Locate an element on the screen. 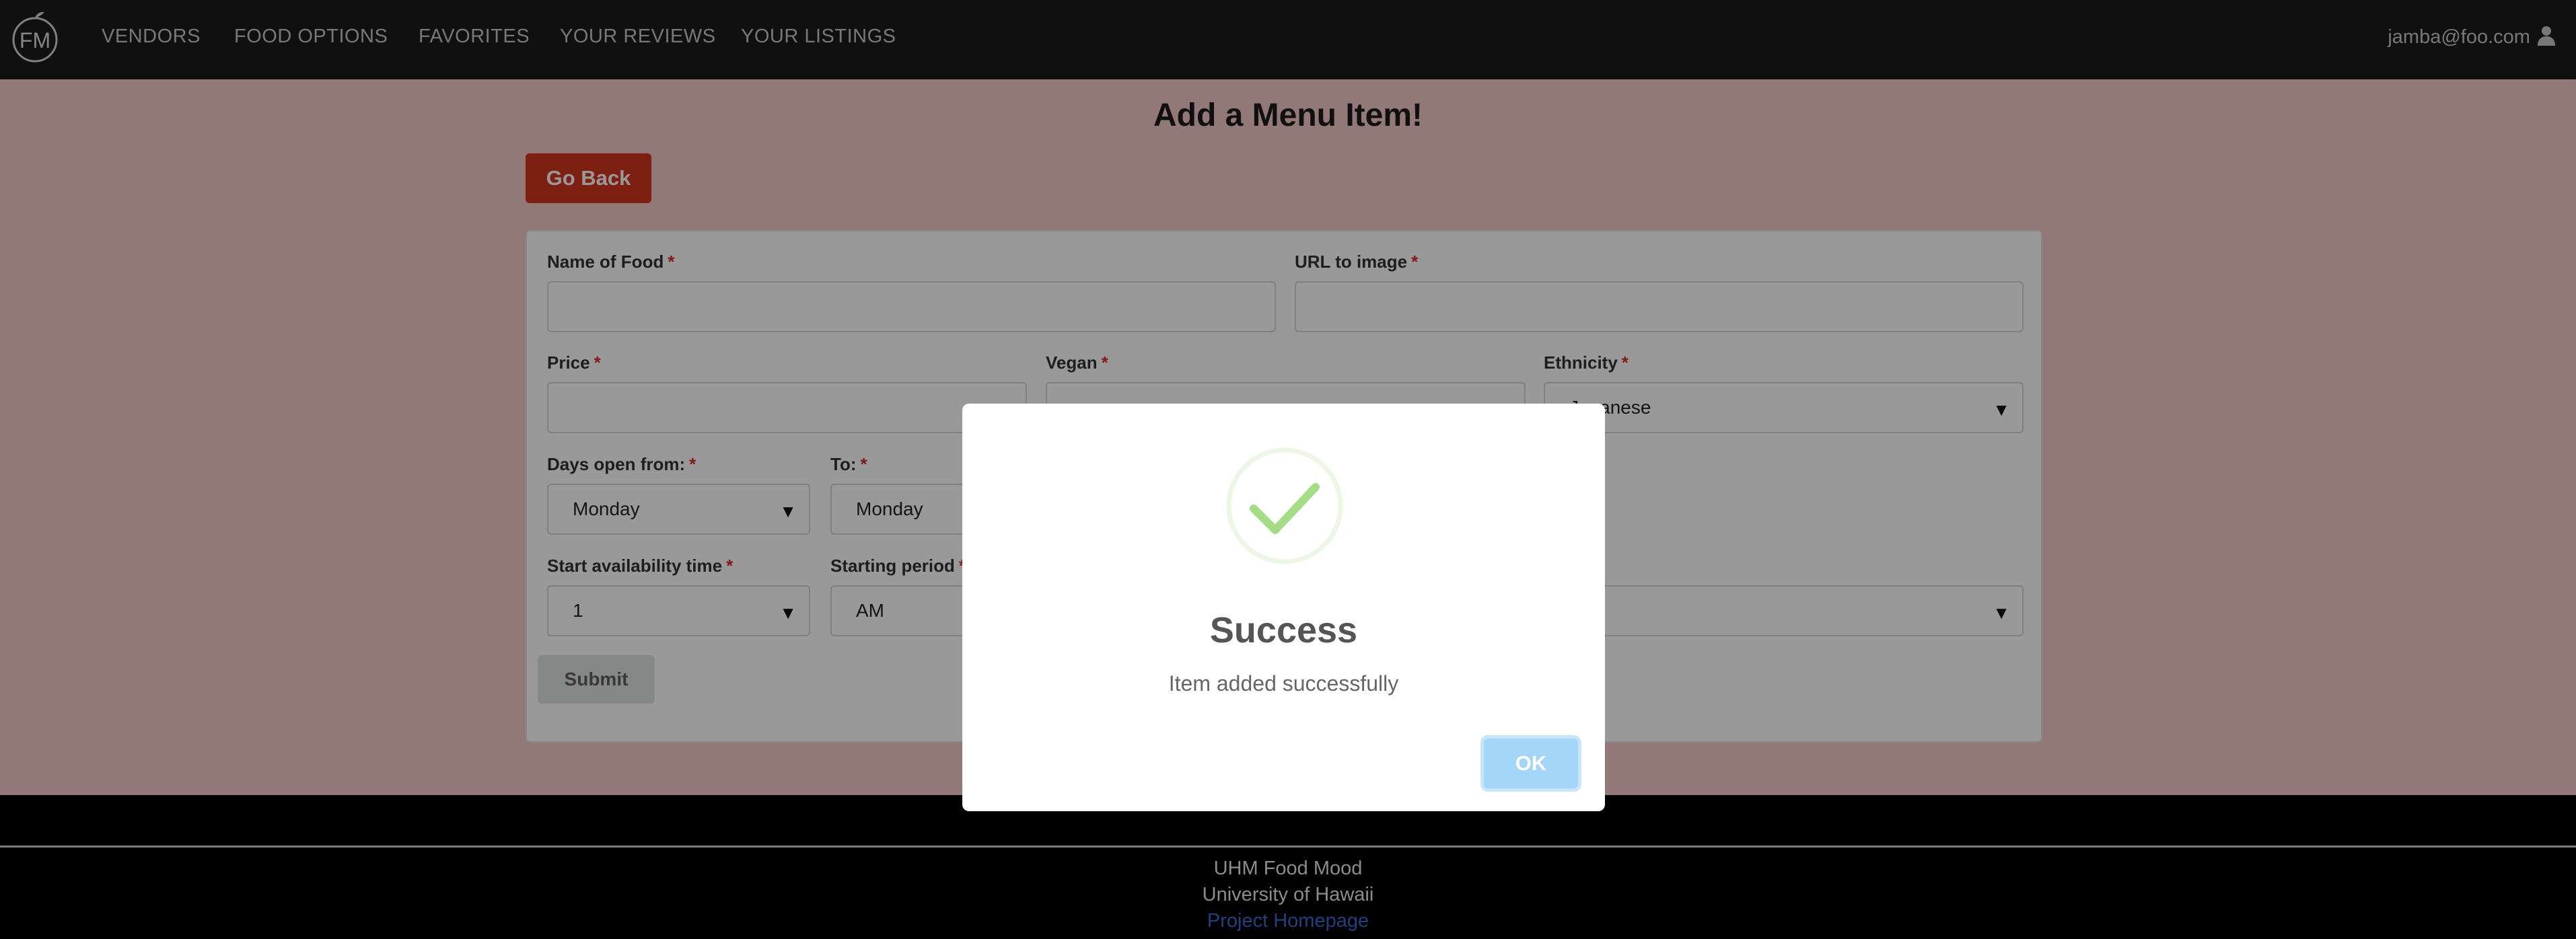 This screenshot has width=2576, height=939. dialog-message: Item added successfully is located at coordinates (1283, 683).